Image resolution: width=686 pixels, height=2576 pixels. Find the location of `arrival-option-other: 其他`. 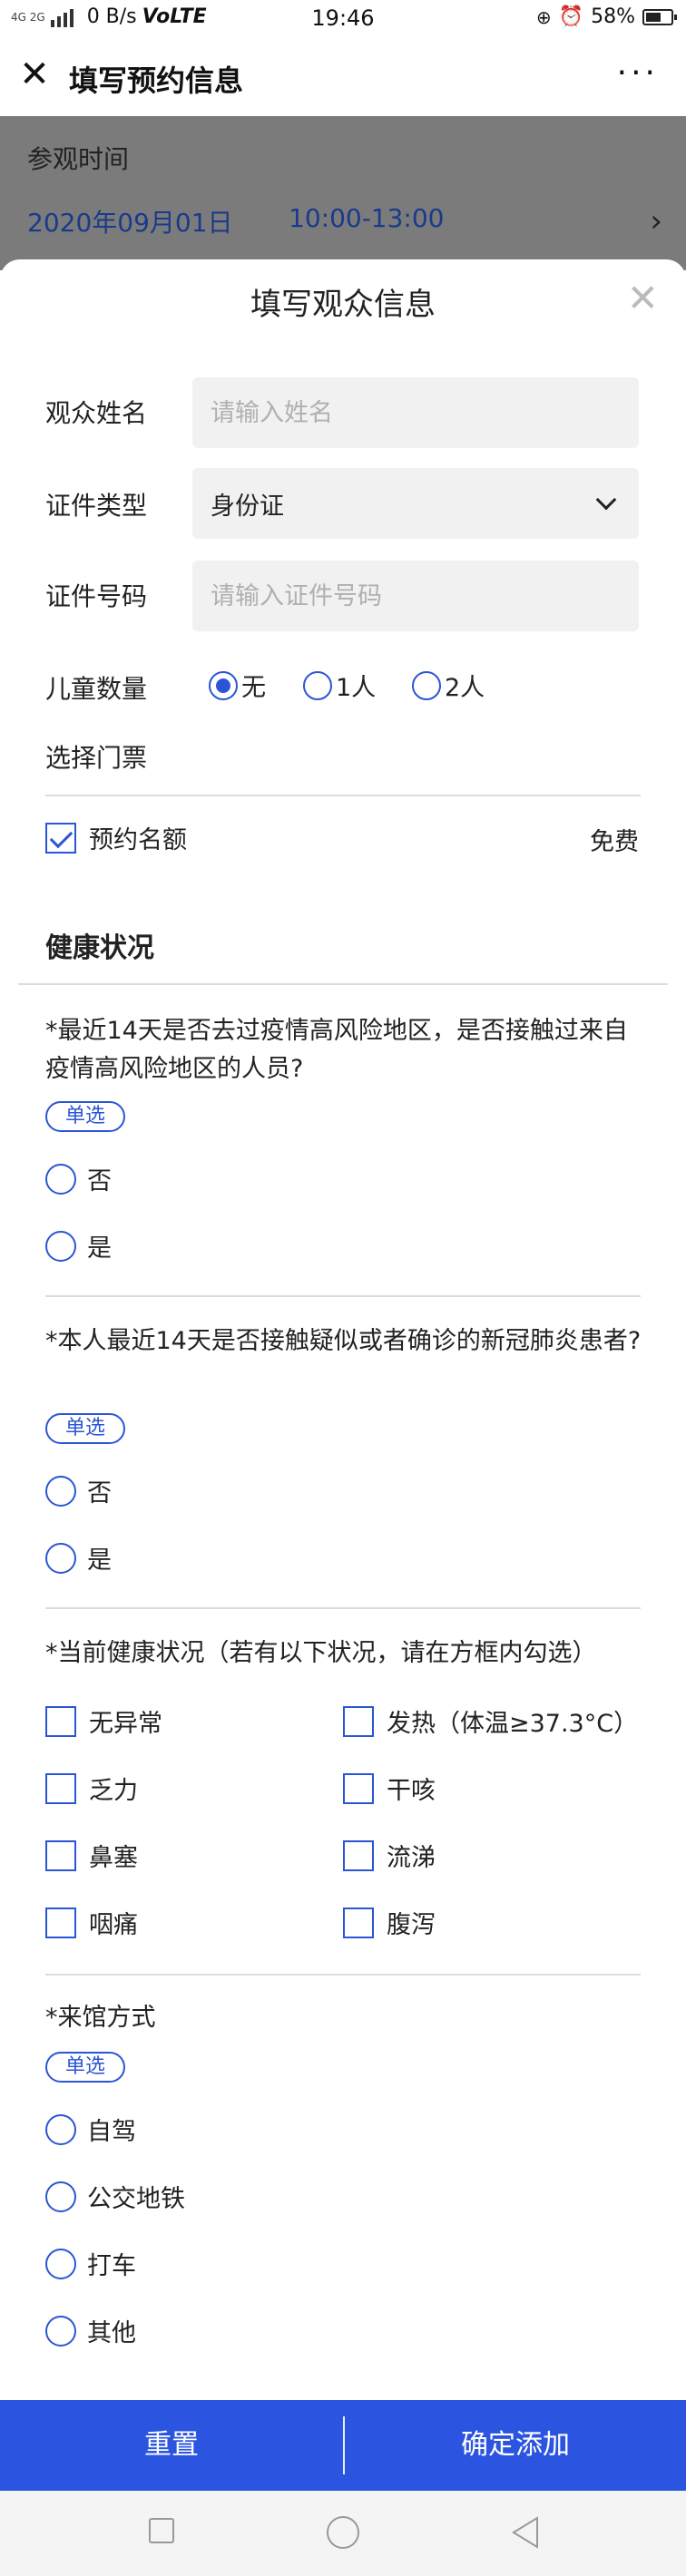

arrival-option-other: 其他 is located at coordinates (90, 2330).